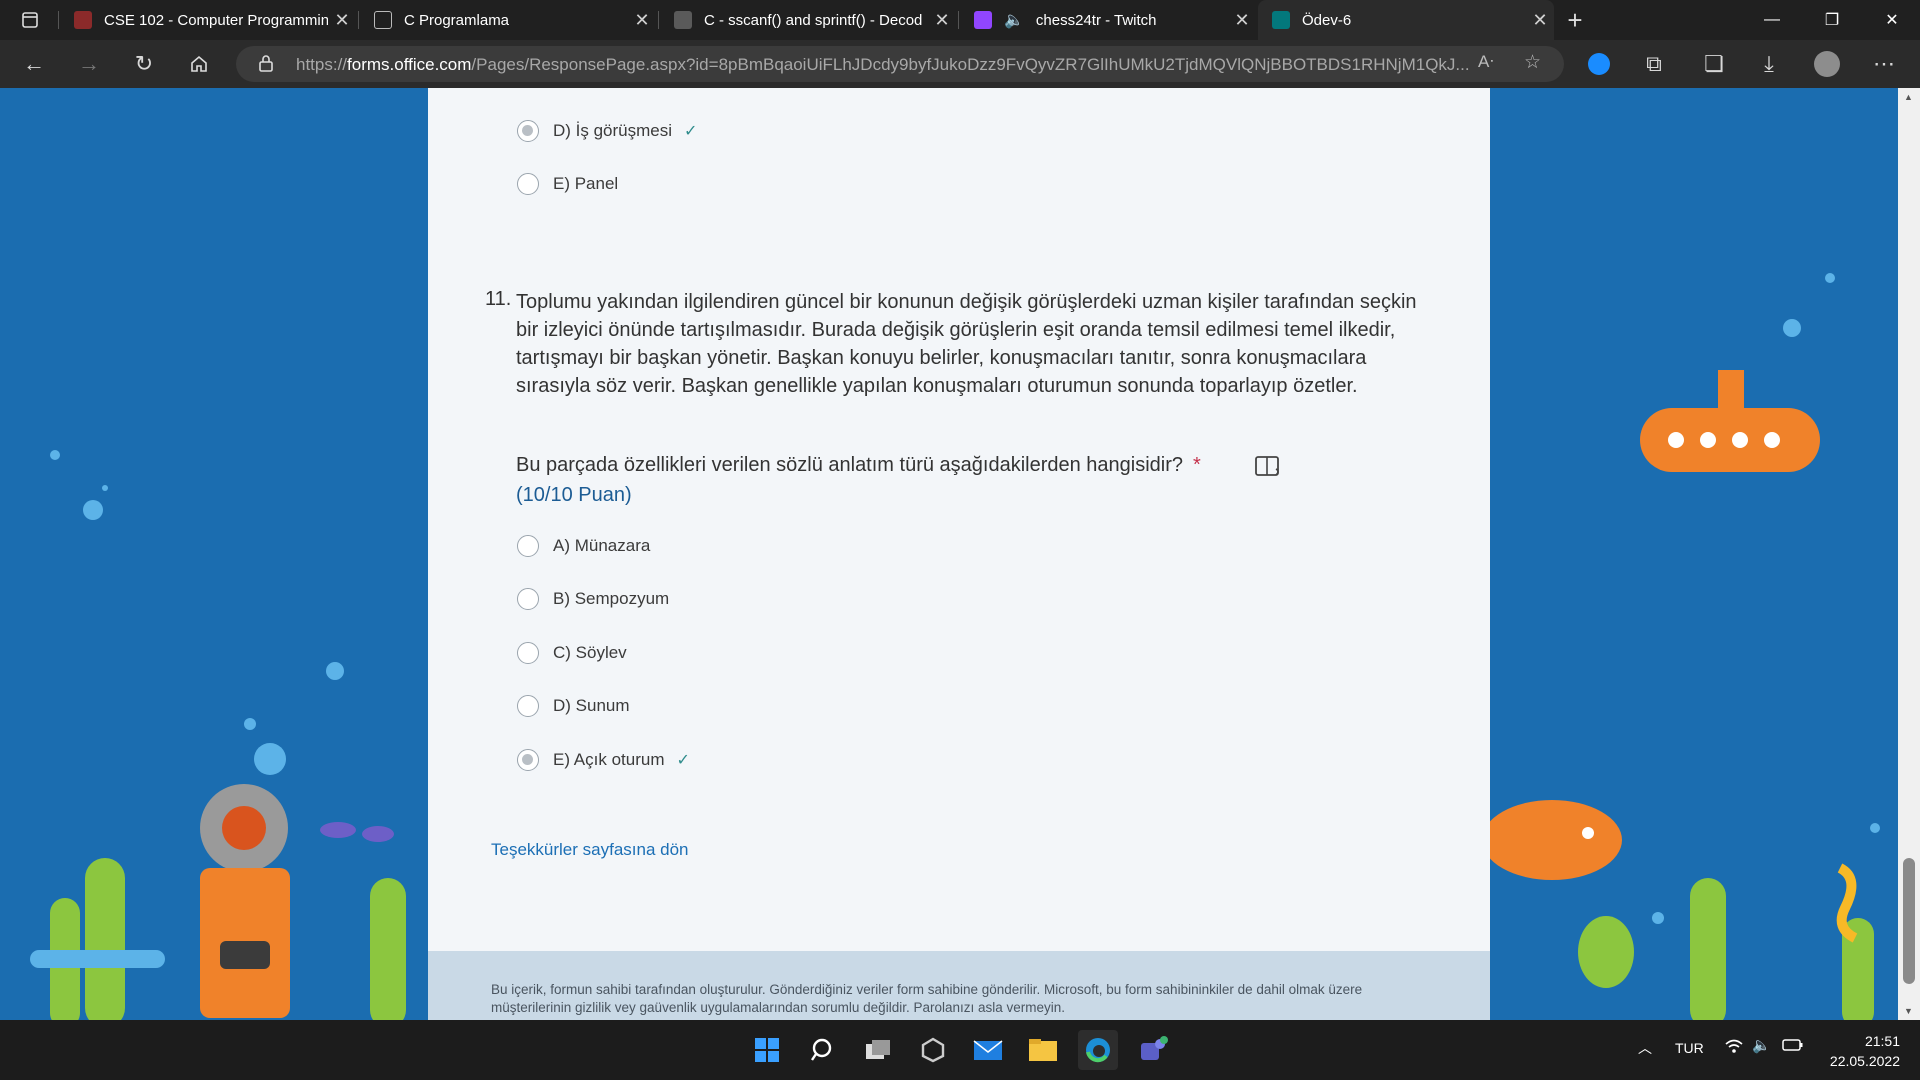 The height and width of the screenshot is (1080, 1920). Describe the element at coordinates (590, 652) in the screenshot. I see `option-label: C) Söylev` at that location.